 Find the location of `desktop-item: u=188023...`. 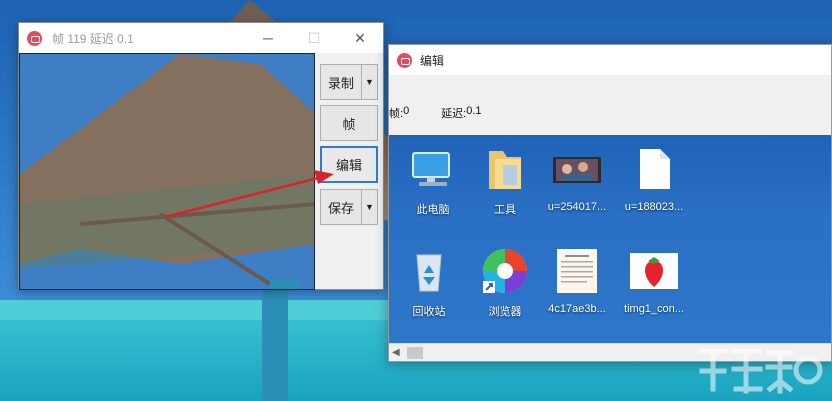

desktop-item: u=188023... is located at coordinates (654, 179).